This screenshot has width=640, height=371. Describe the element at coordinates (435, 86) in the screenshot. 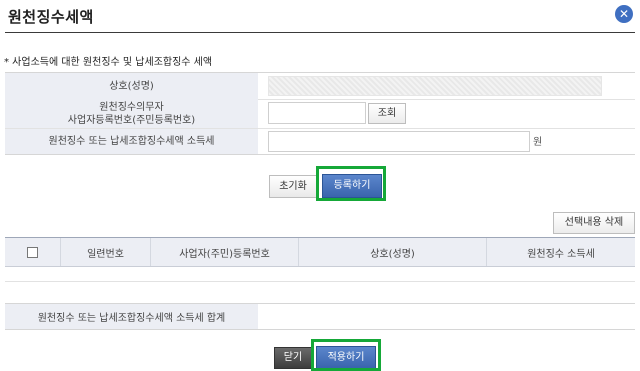

I see `company-field` at that location.